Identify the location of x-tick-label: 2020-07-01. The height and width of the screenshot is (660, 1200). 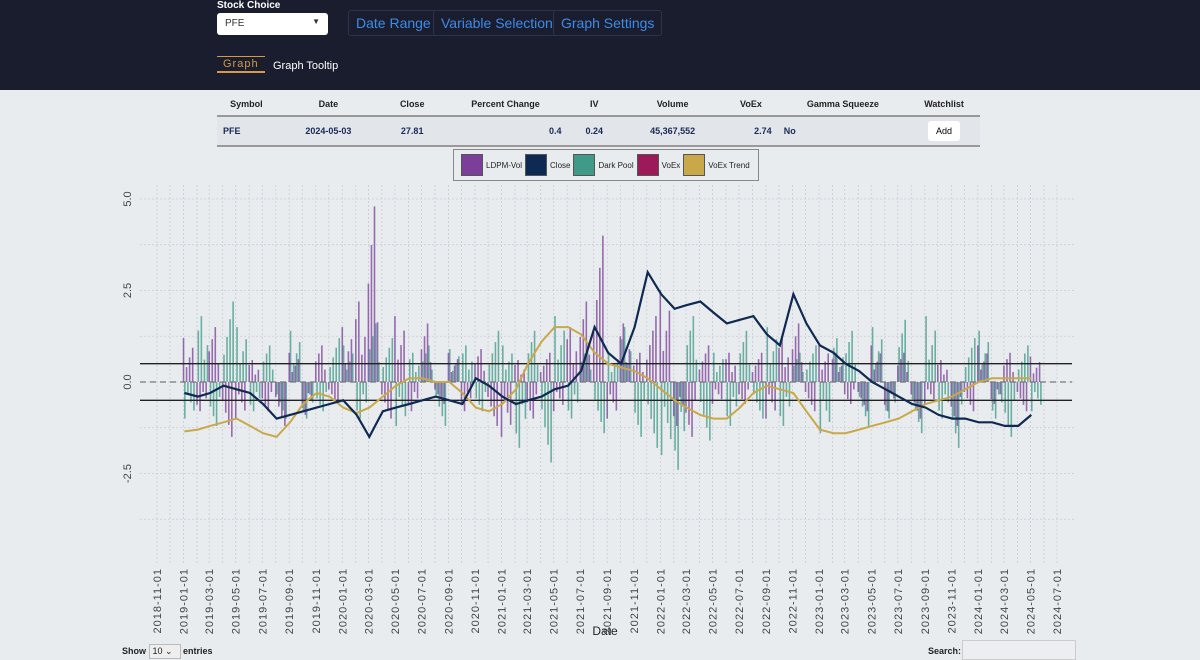
(422, 601).